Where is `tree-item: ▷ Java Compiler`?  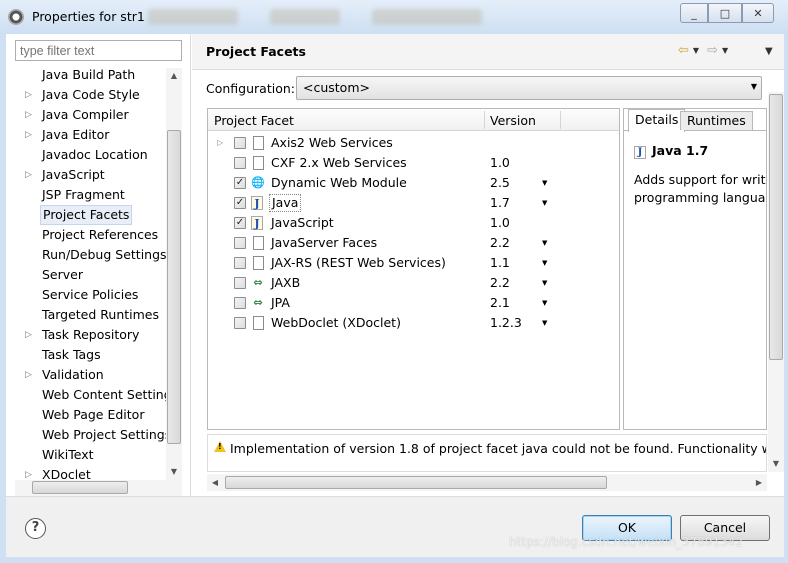 tree-item: ▷ Java Compiler is located at coordinates (95, 115).